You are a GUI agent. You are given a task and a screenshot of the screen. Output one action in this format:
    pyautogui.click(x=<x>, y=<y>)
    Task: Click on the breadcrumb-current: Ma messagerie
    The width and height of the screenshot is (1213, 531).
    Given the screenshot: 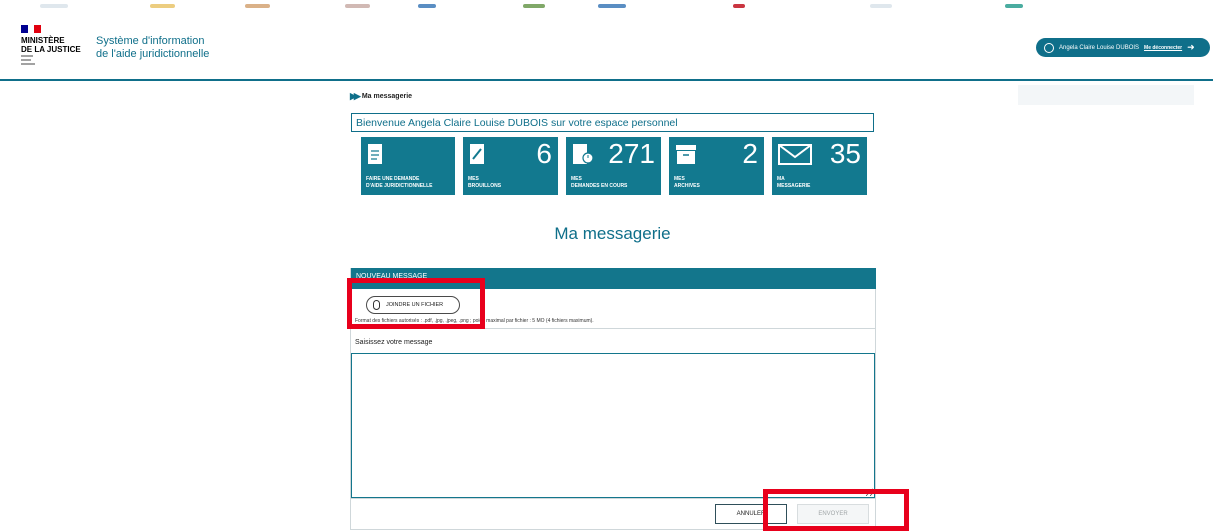 What is the action you would take?
    pyautogui.click(x=387, y=96)
    